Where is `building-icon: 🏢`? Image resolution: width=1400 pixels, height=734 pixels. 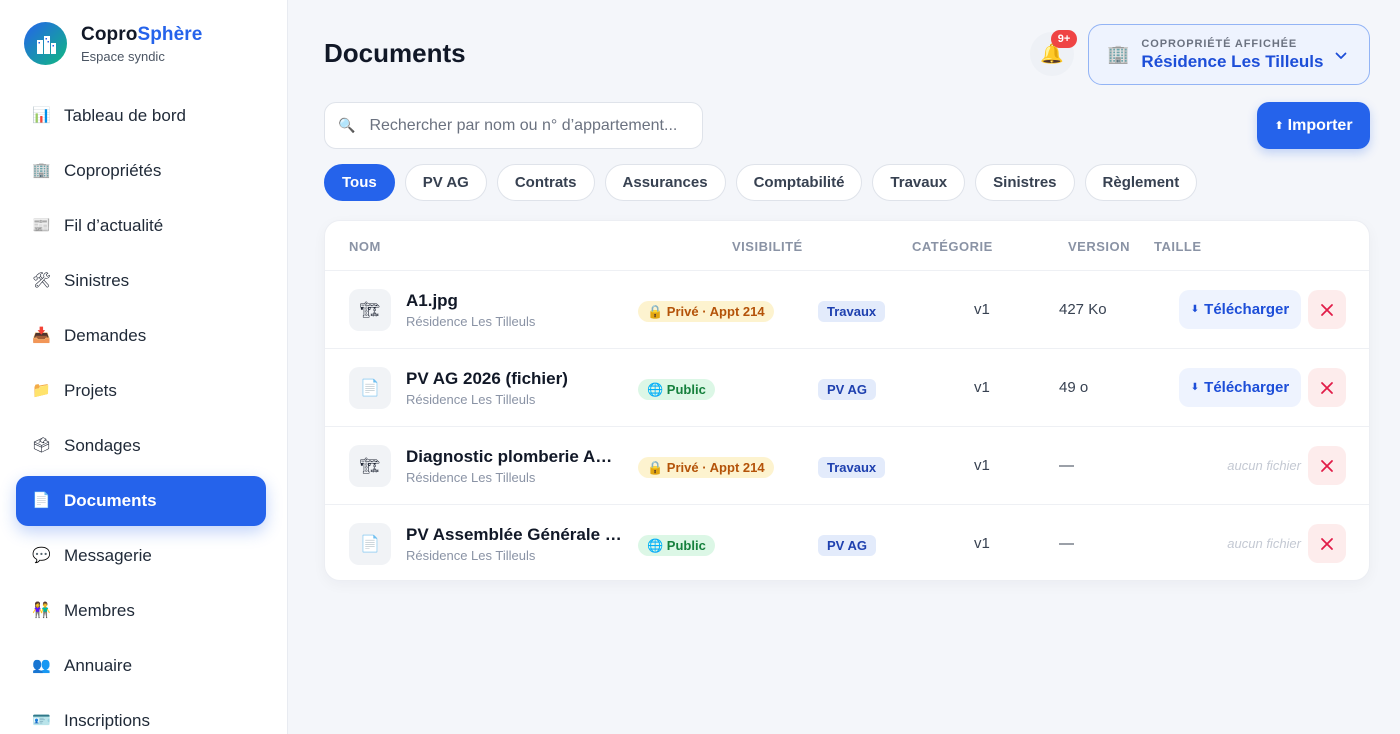
building-icon: 🏢 is located at coordinates (41, 170).